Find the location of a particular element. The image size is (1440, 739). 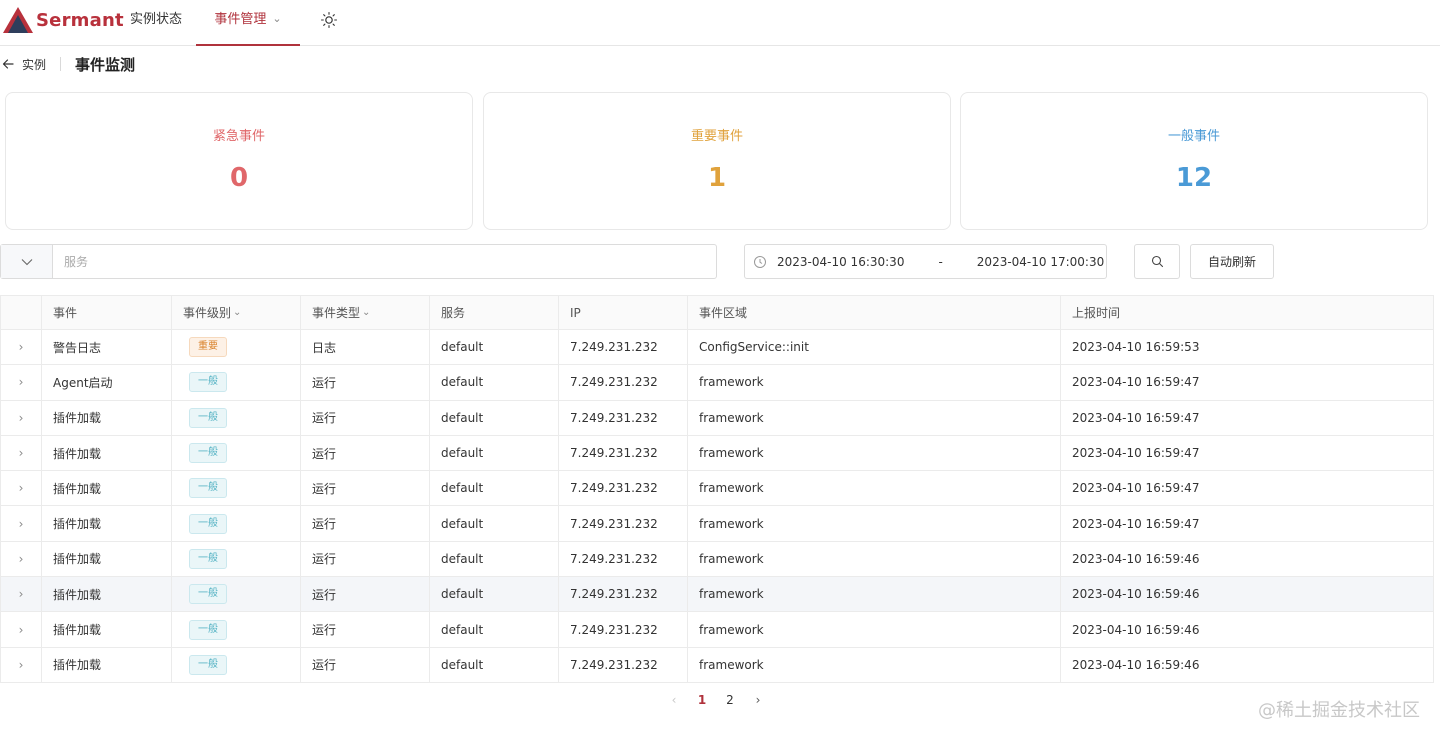

arrow-left-icon is located at coordinates (8, 64).